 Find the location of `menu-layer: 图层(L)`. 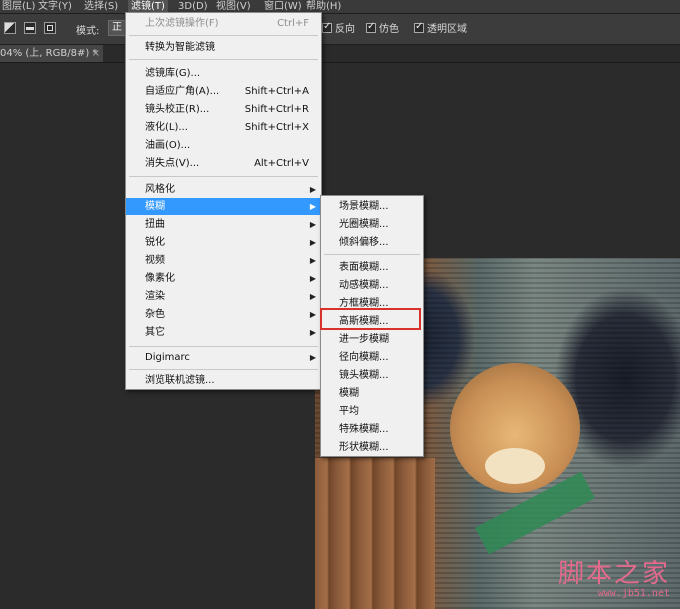

menu-layer: 图层(L) is located at coordinates (18, 6).